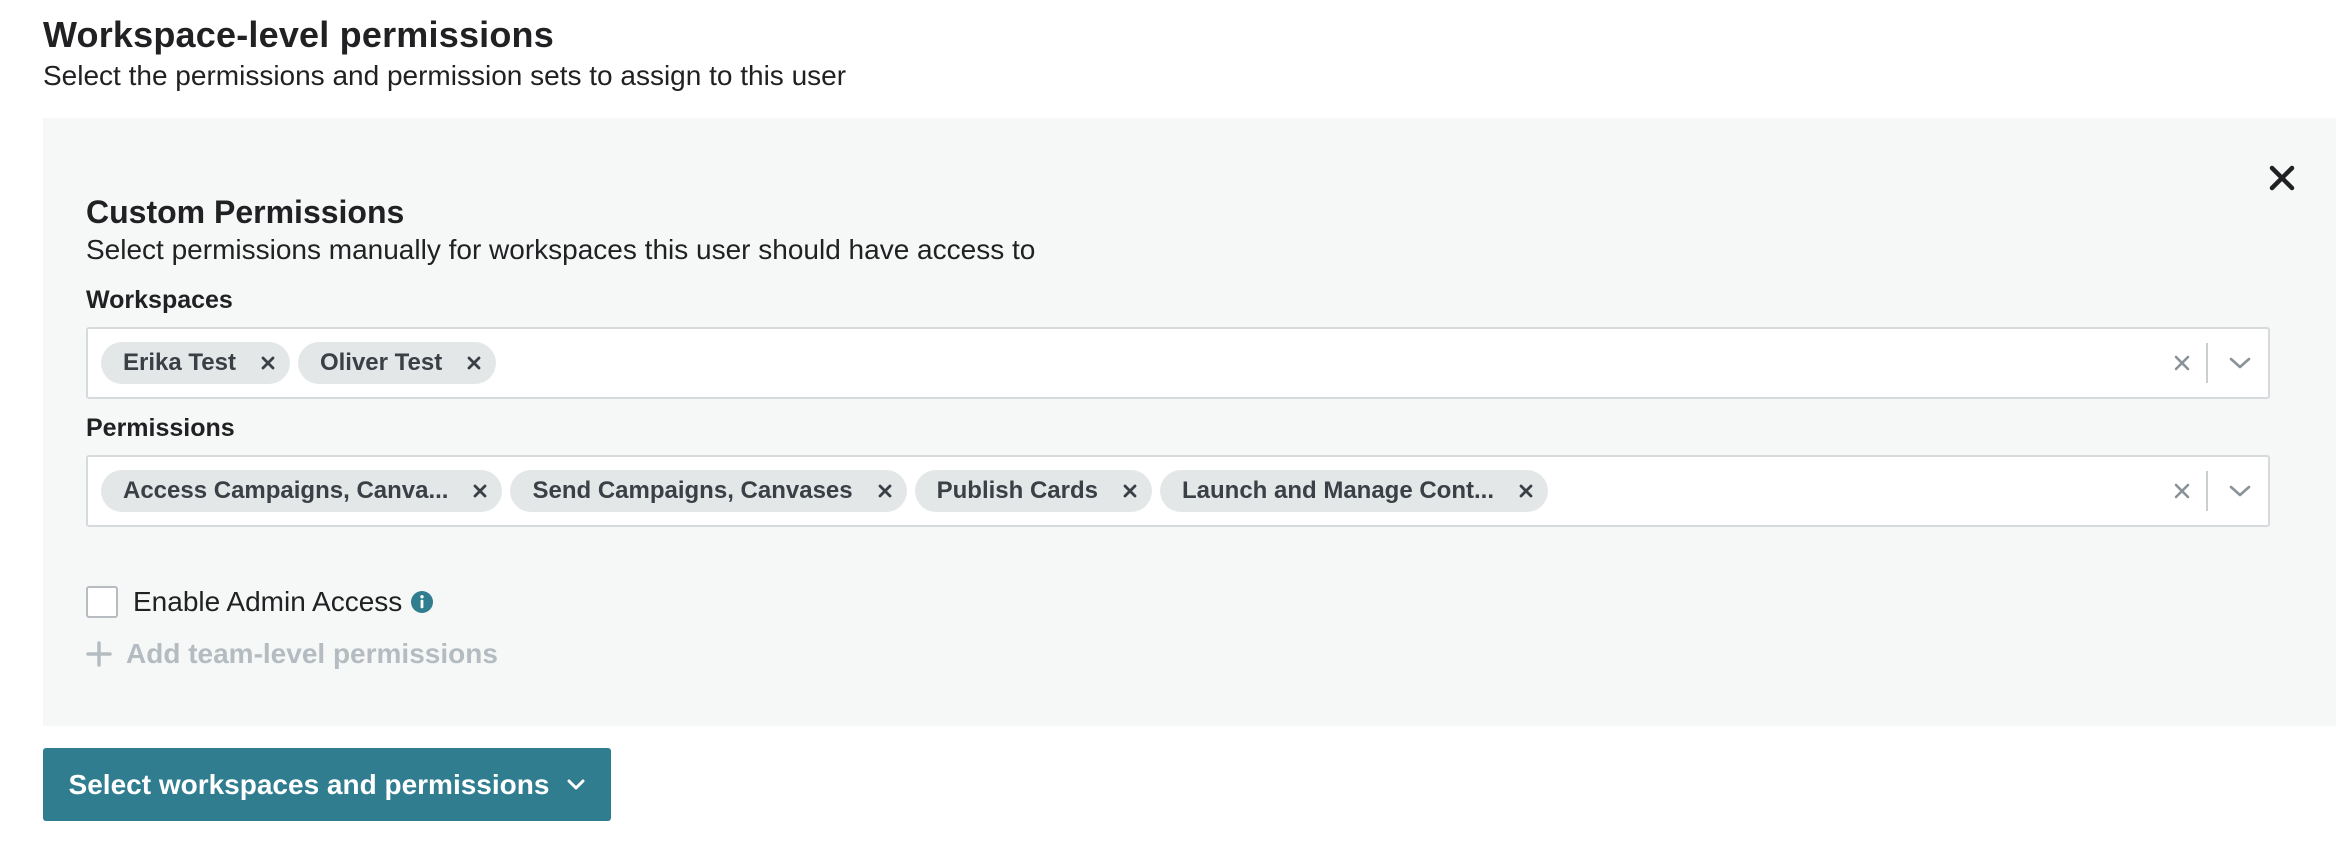  I want to click on add-team-permissions-label: Add team-level permissions, so click(312, 653).